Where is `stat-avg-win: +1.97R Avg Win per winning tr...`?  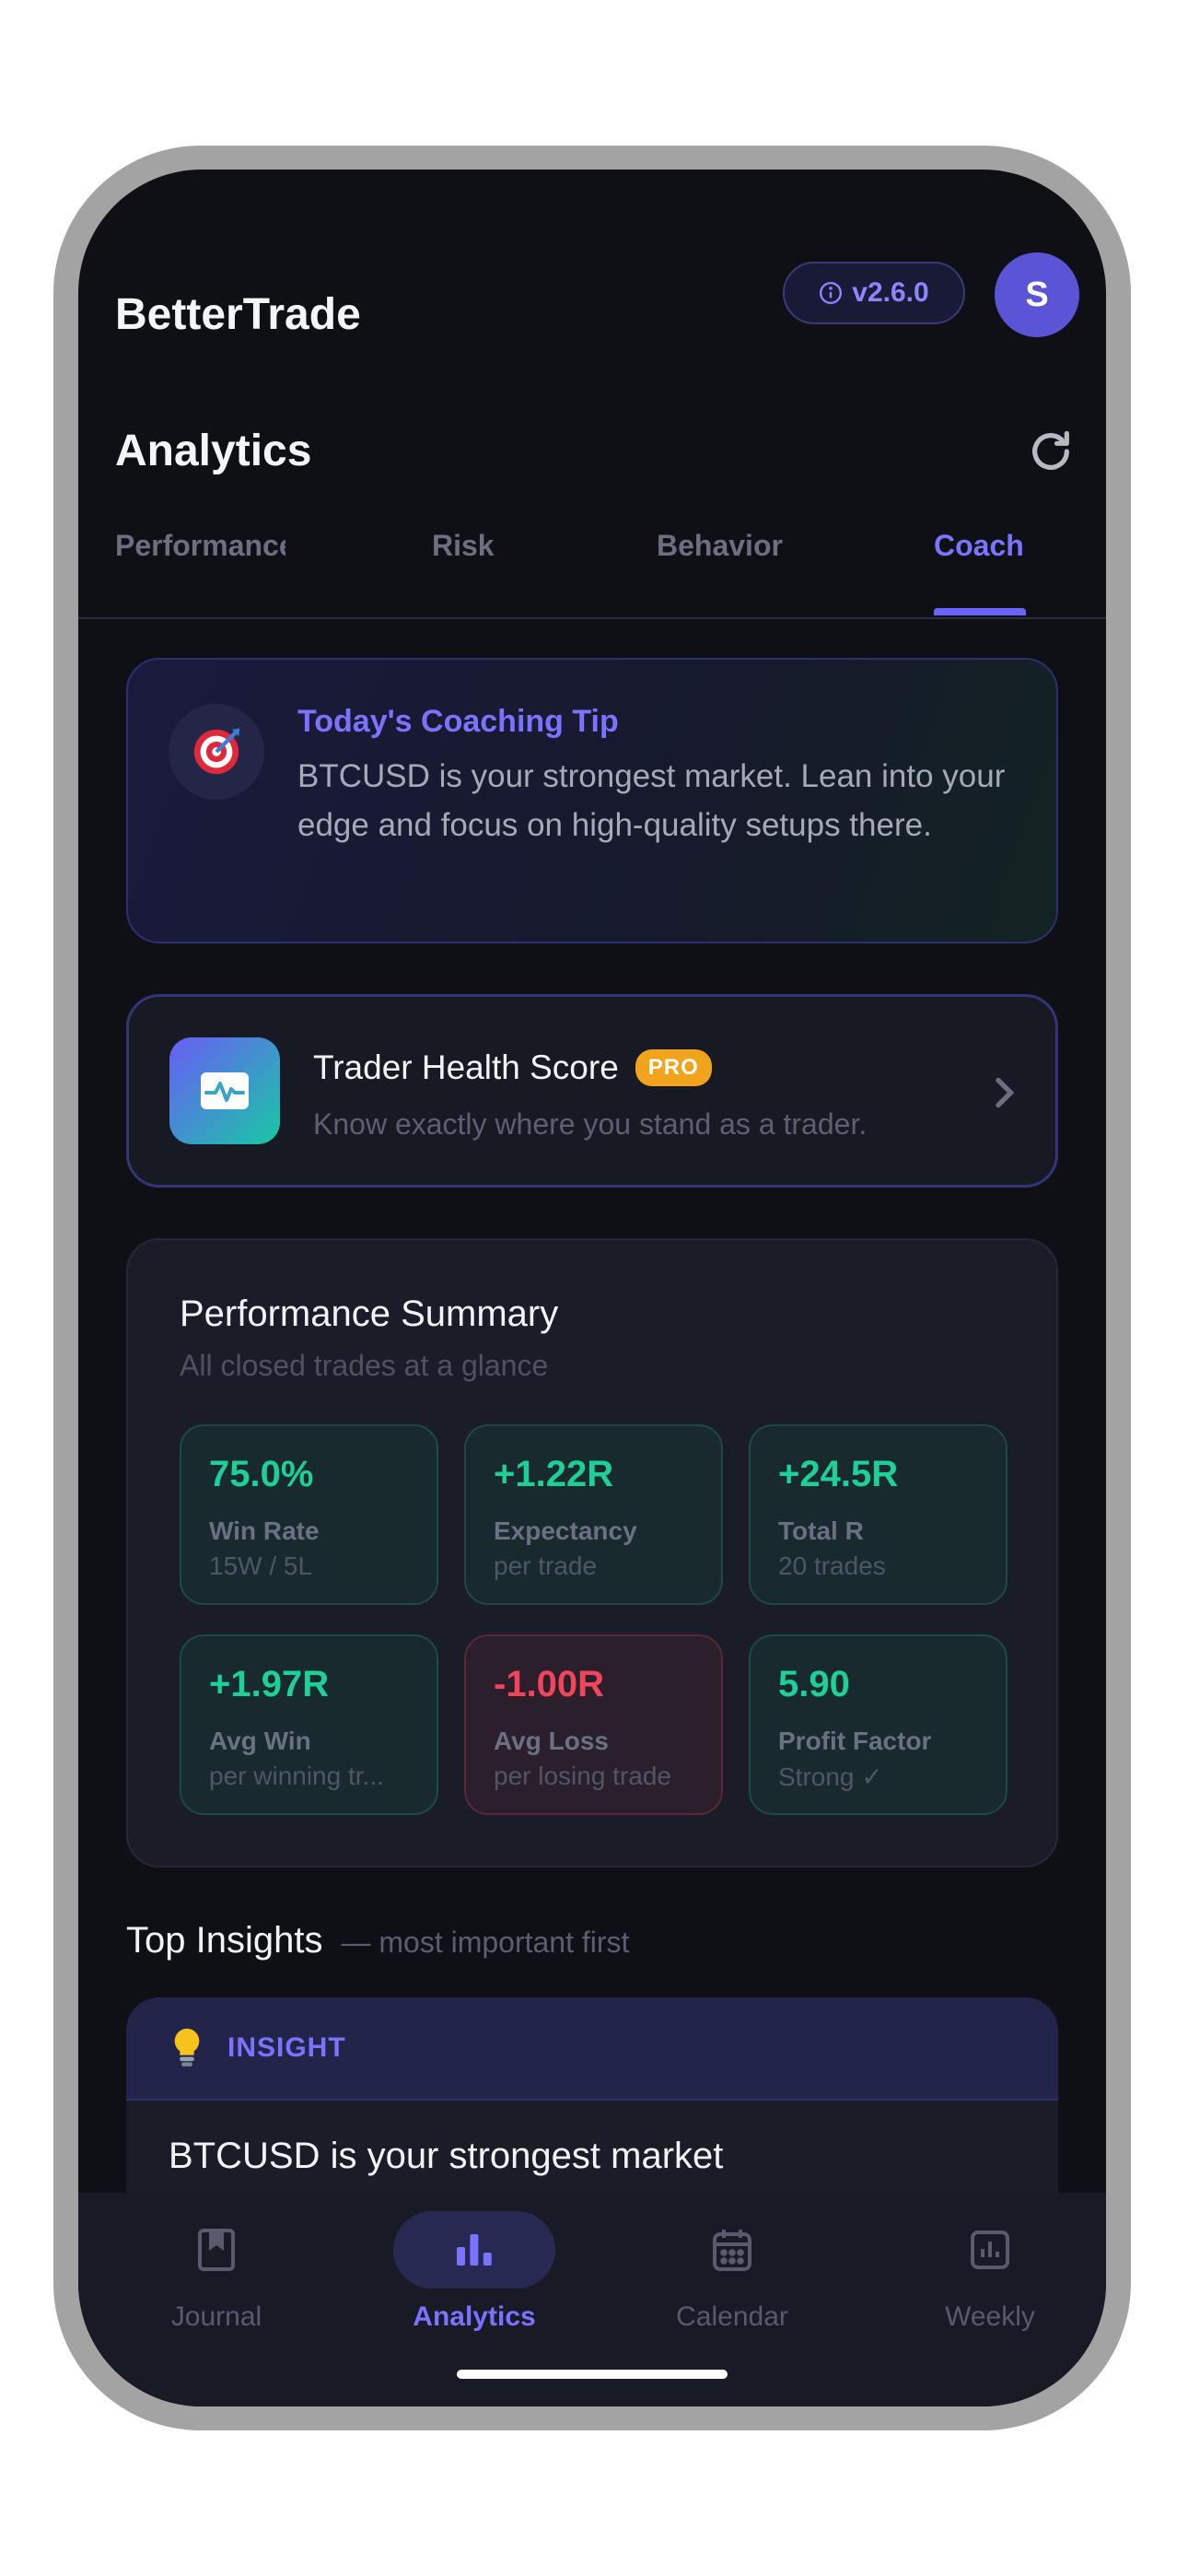
stat-avg-win: +1.97R Avg Win per winning tr... is located at coordinates (309, 1724).